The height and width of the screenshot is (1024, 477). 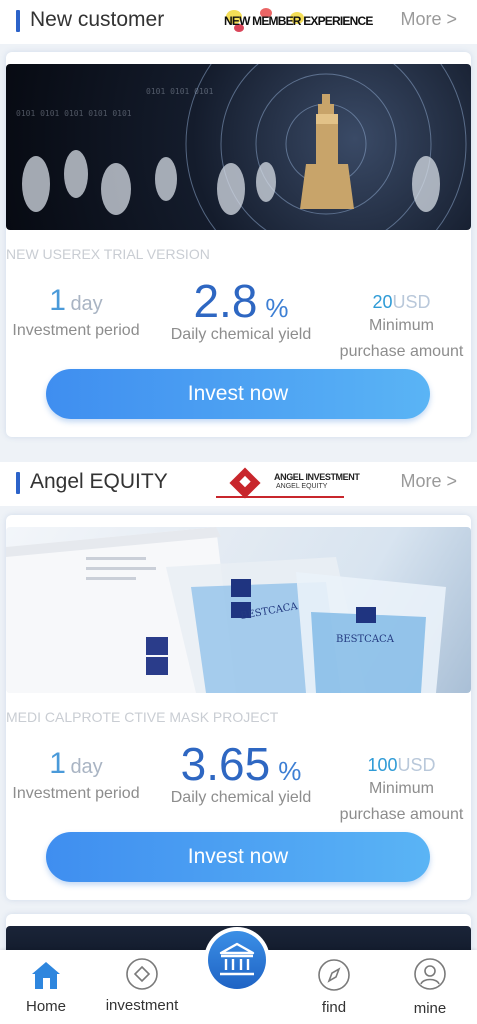 What do you see at coordinates (334, 975) in the screenshot?
I see `compass-icon` at bounding box center [334, 975].